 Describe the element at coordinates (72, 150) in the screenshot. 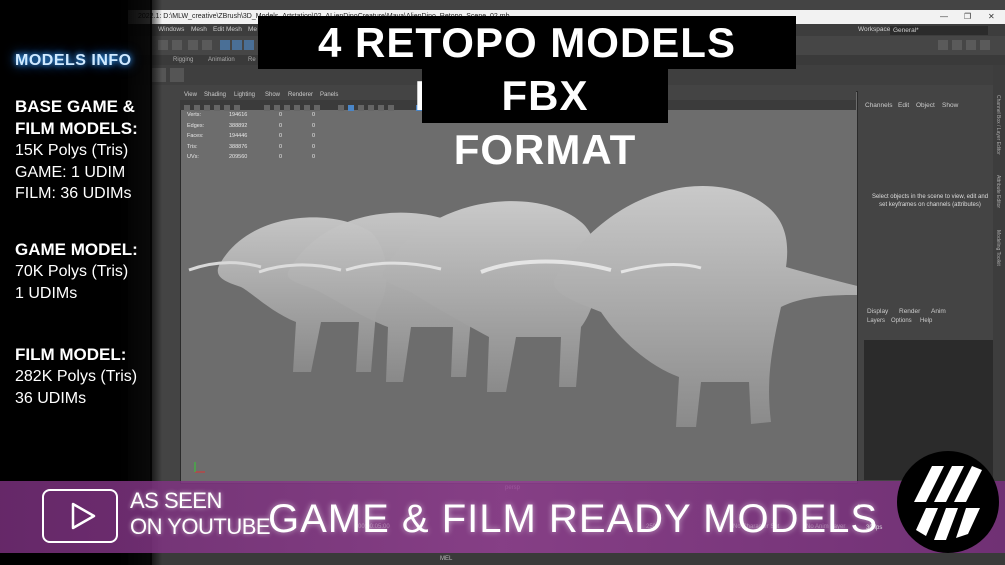

I see `section-line: 15K Polys (Tris)` at that location.